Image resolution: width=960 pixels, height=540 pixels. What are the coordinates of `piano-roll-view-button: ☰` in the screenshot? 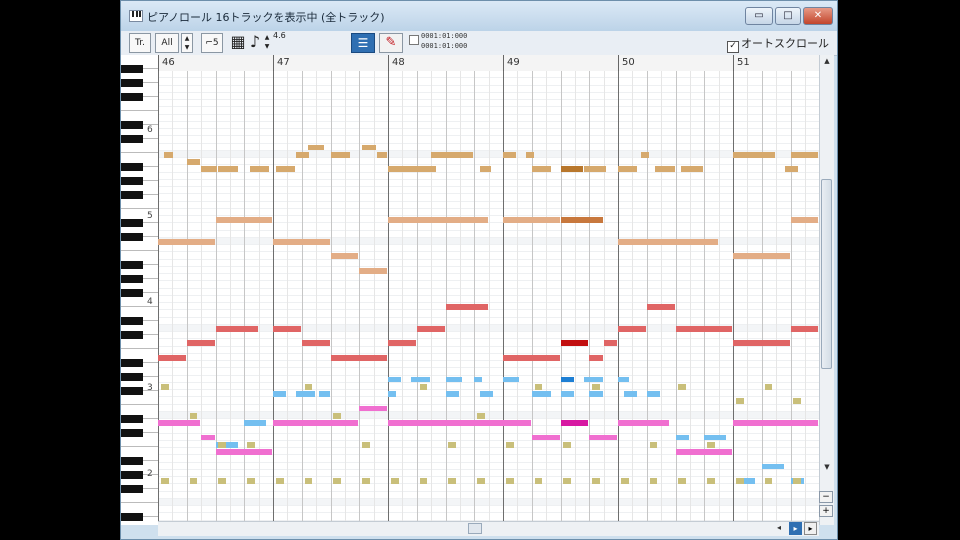 It's located at (363, 43).